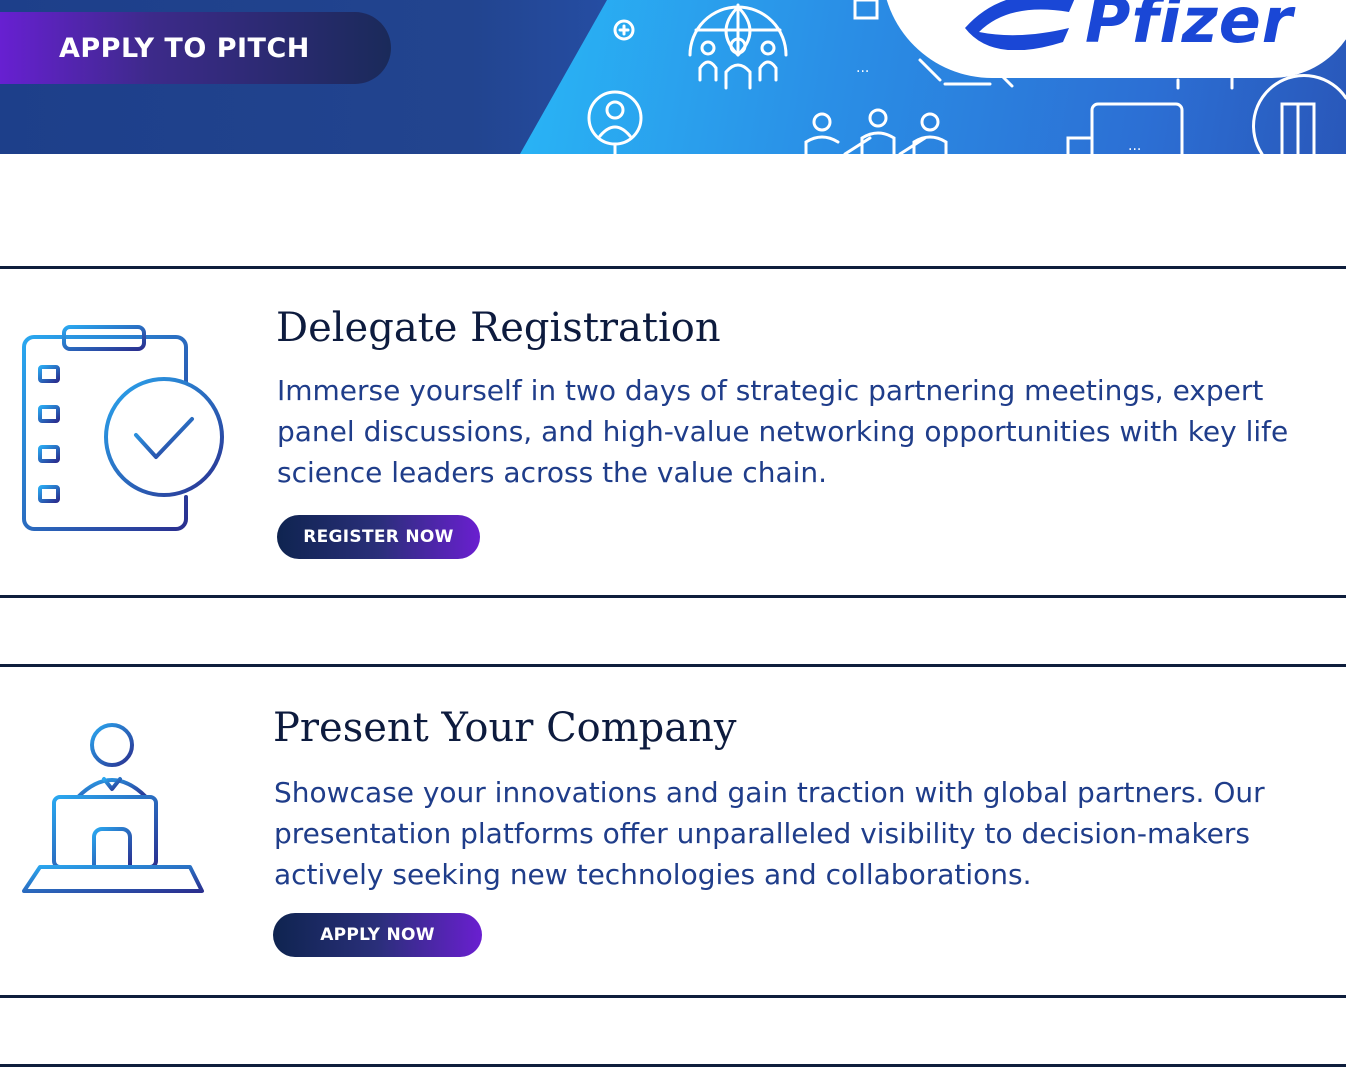  Describe the element at coordinates (615, 122) in the screenshot. I see `user-circle-icon` at that location.